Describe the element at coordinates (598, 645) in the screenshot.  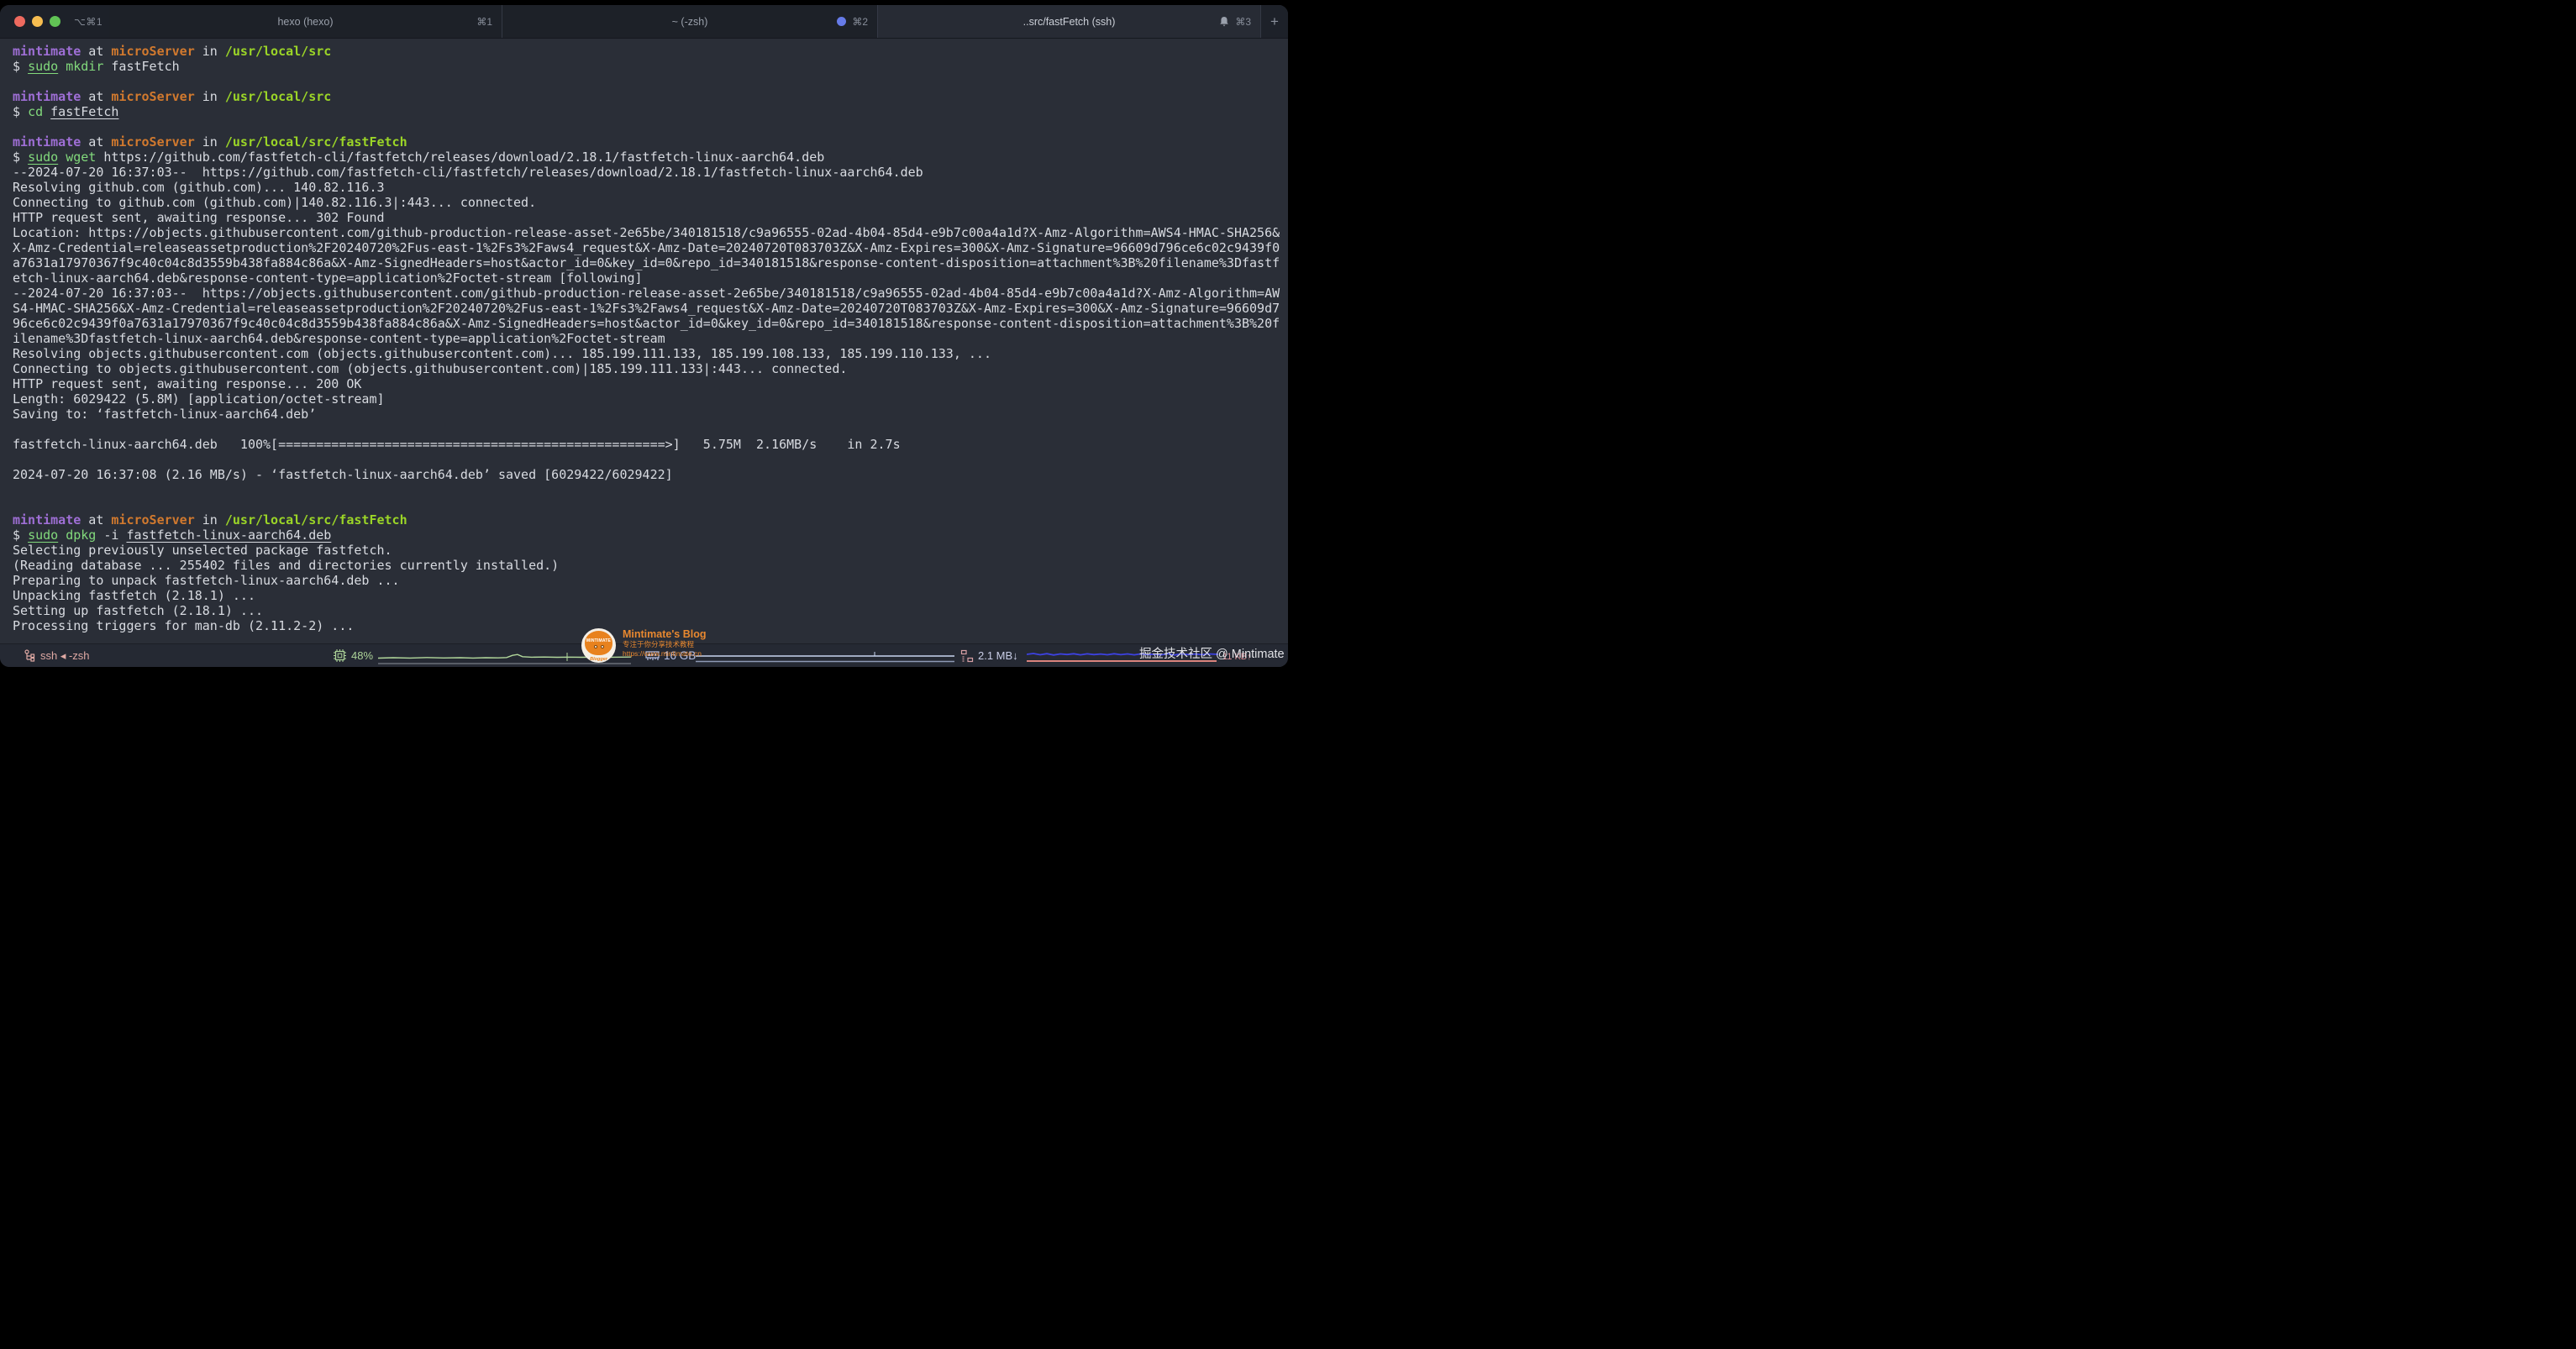
I see `mintimate-logo-icon: MINTIMATE Blogger` at that location.